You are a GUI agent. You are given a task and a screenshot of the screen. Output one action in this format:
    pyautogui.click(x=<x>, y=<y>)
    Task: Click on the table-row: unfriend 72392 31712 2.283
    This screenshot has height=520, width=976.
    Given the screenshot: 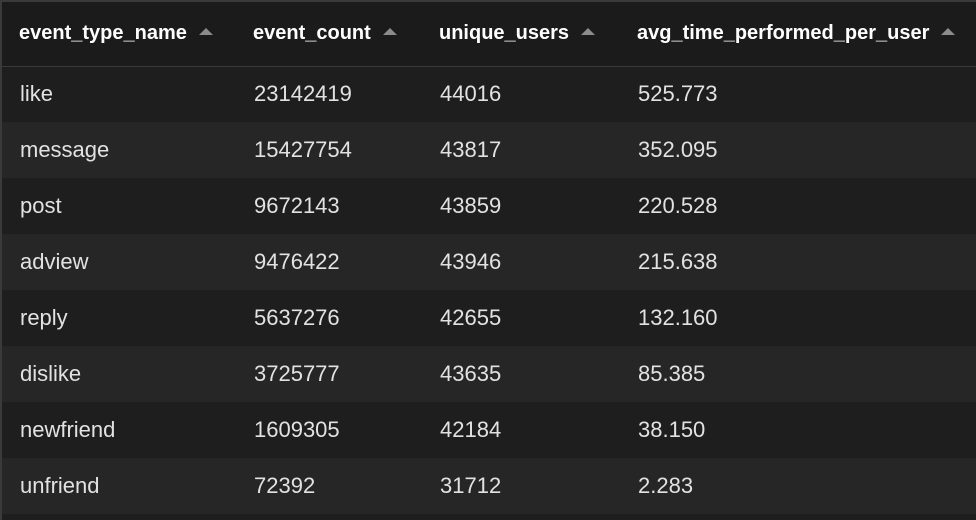 What is the action you would take?
    pyautogui.click(x=489, y=486)
    